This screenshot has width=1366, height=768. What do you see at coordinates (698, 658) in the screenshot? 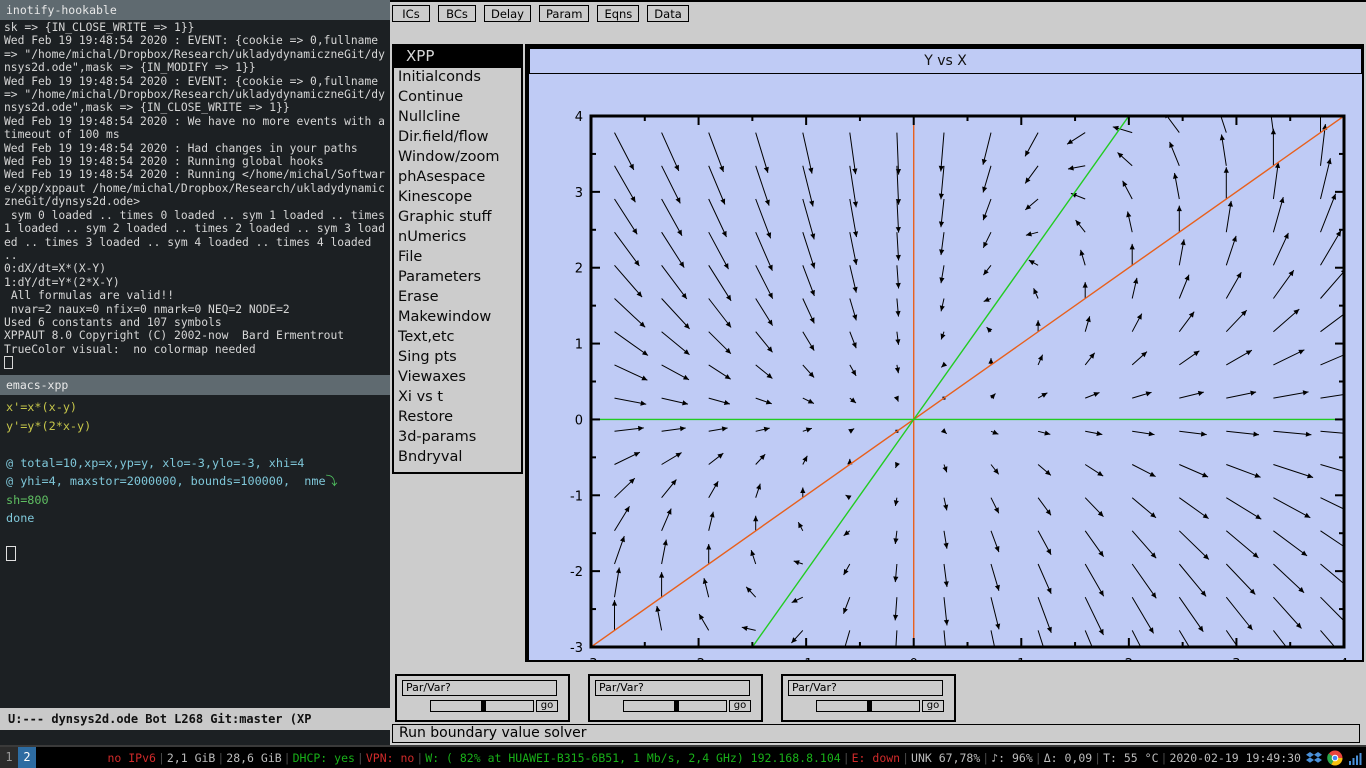
I see `x-tick-label: -2` at bounding box center [698, 658].